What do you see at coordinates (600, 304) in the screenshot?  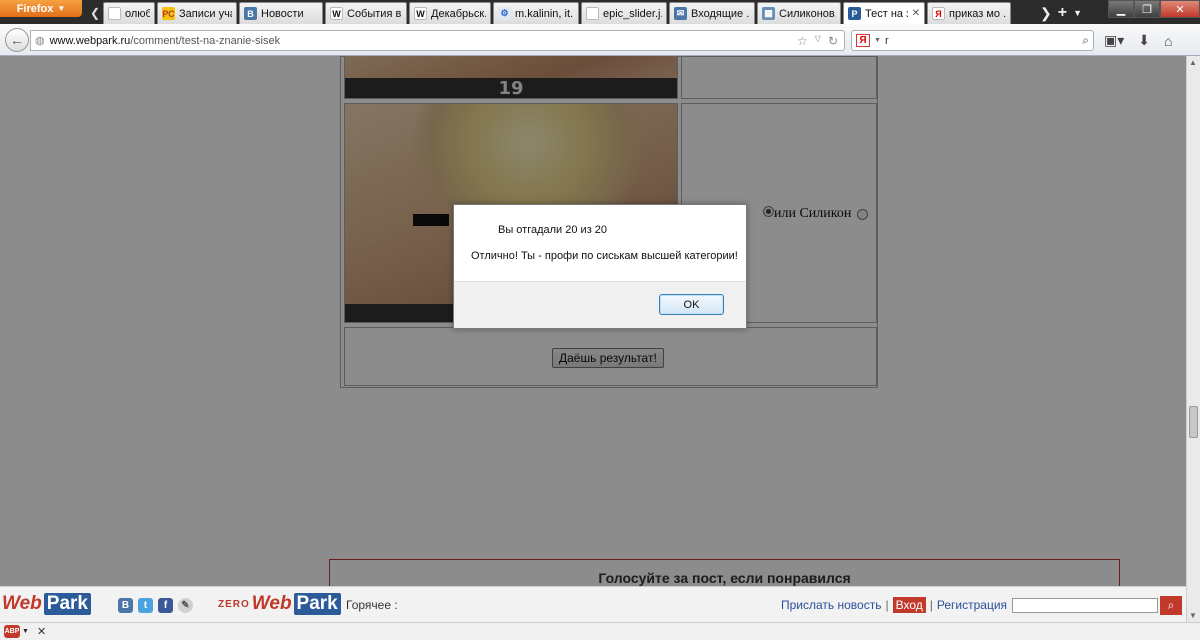 I see `dialog-footer: OK` at bounding box center [600, 304].